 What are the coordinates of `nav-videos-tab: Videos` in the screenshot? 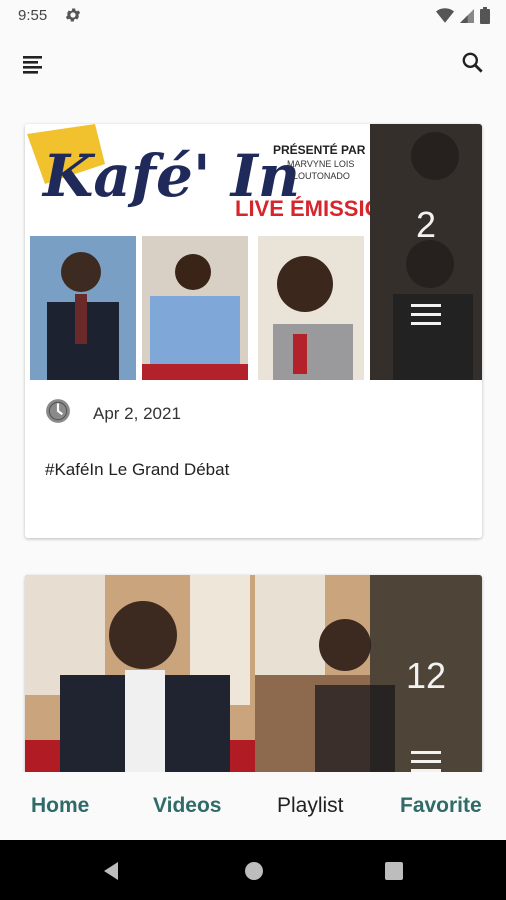 It's located at (187, 806).